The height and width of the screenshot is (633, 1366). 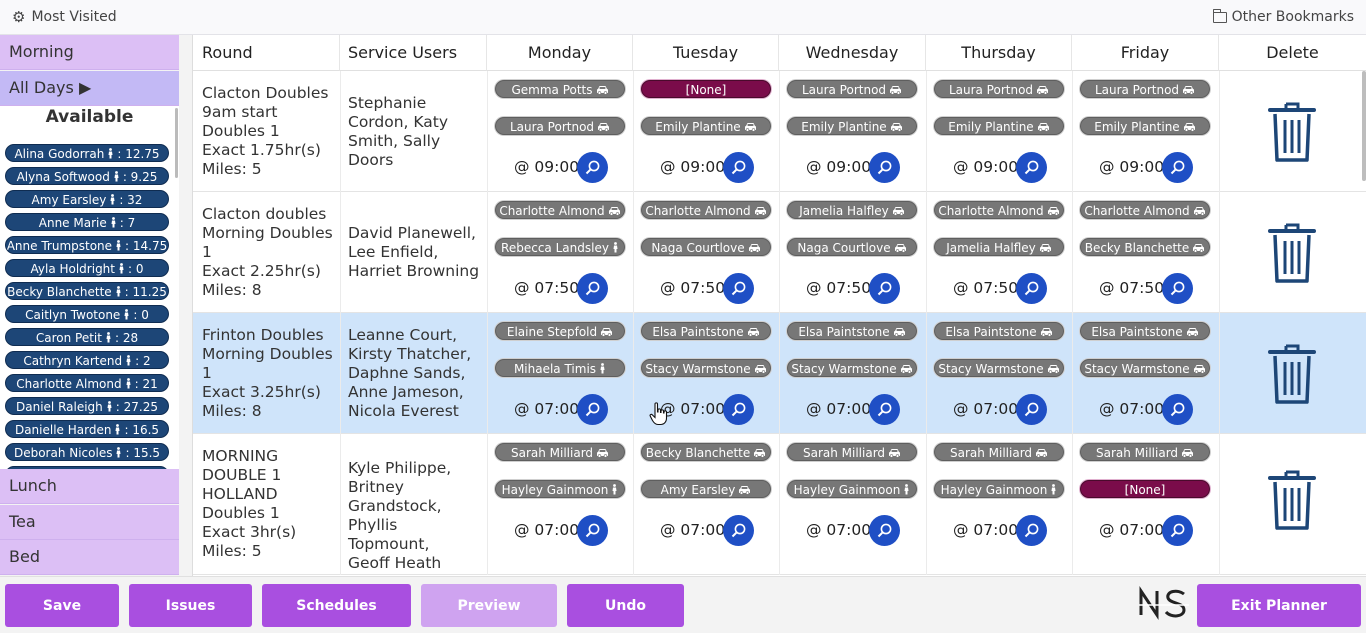 What do you see at coordinates (89, 522) in the screenshot?
I see `session-tea: Tea` at bounding box center [89, 522].